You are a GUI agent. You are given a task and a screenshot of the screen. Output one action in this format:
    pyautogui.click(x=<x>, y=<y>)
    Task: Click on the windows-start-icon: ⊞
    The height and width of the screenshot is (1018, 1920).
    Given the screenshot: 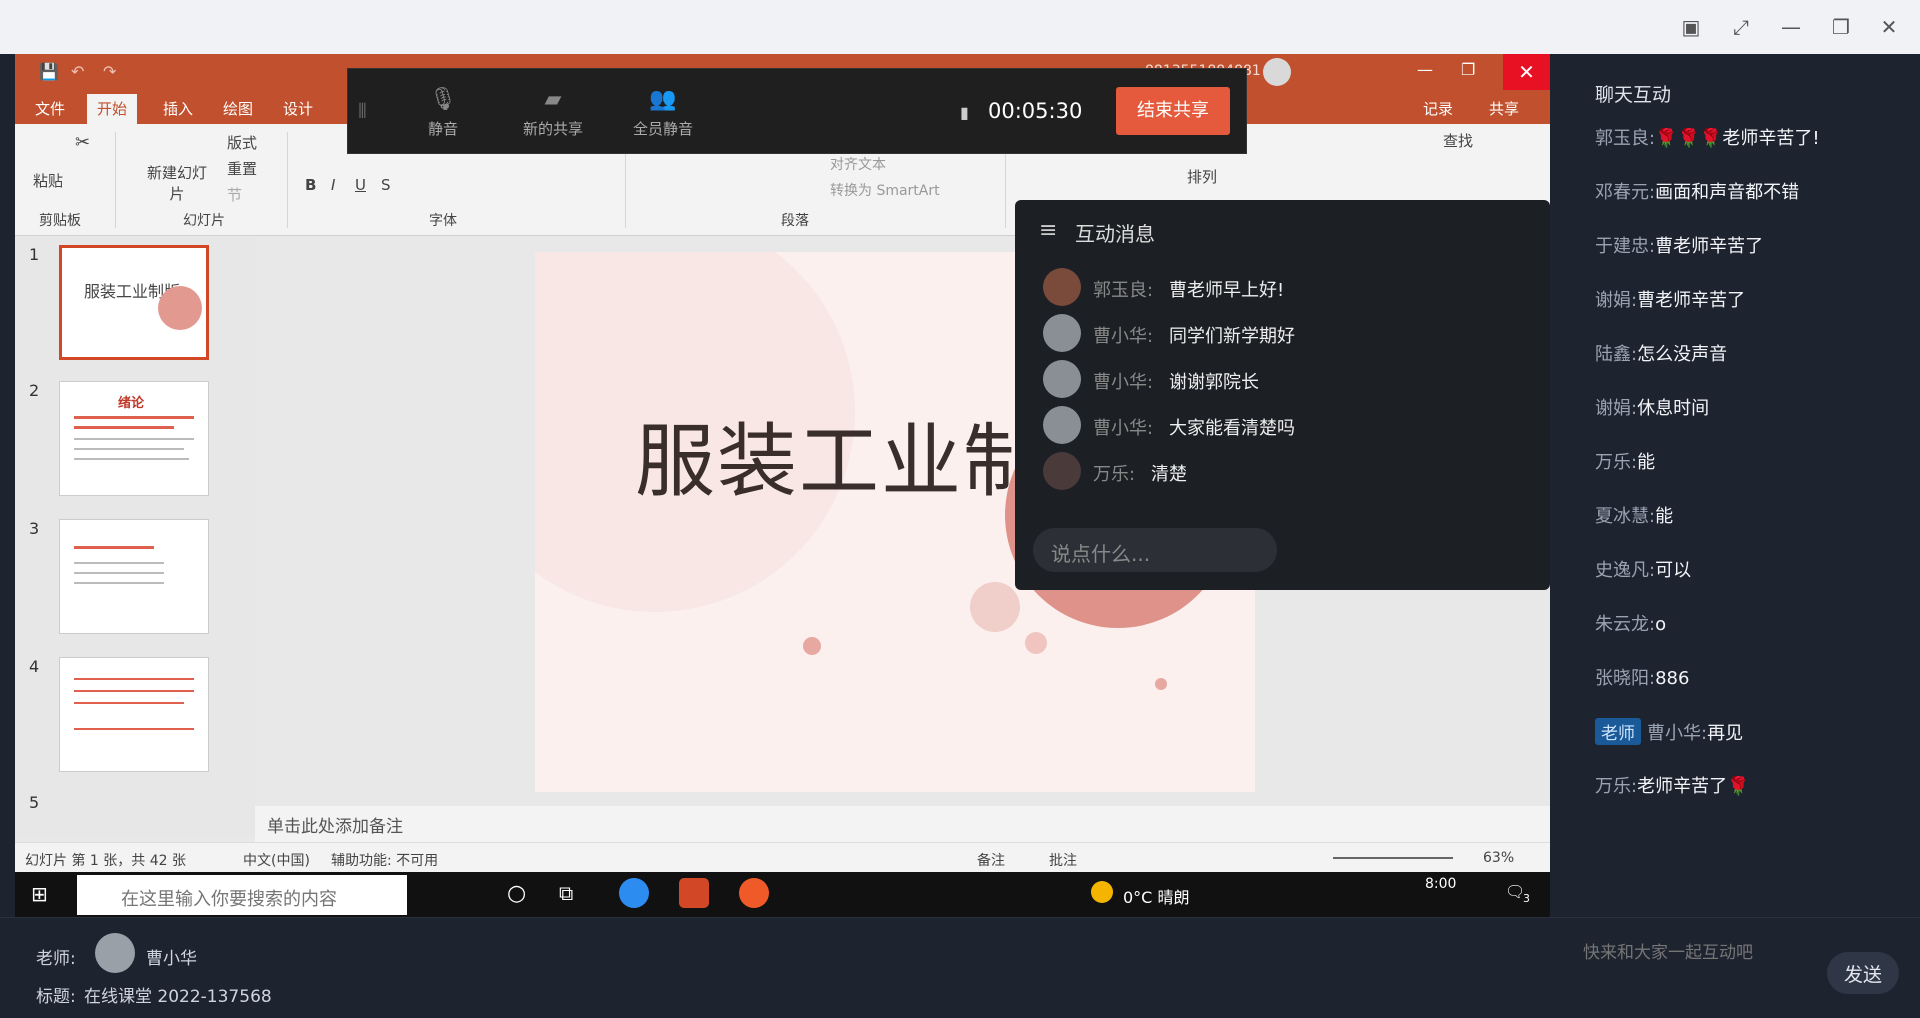 What is the action you would take?
    pyautogui.click(x=39, y=894)
    